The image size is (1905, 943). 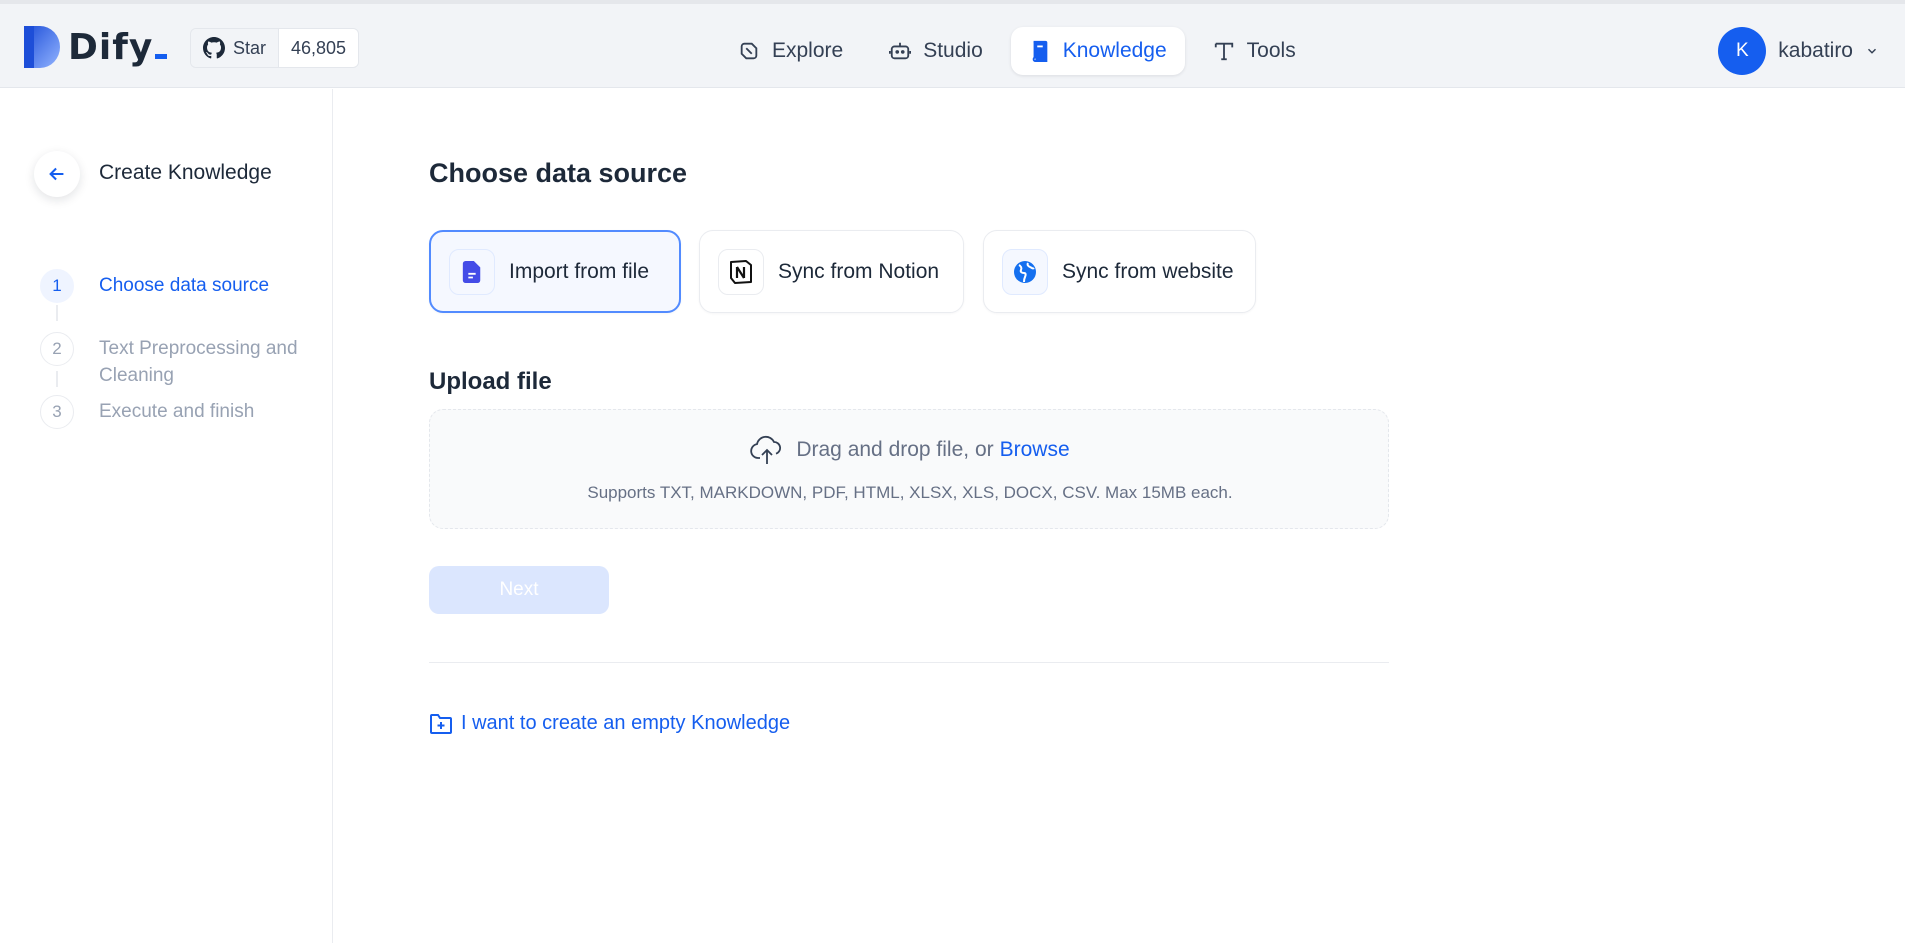 What do you see at coordinates (519, 590) in the screenshot?
I see `next-button: Next` at bounding box center [519, 590].